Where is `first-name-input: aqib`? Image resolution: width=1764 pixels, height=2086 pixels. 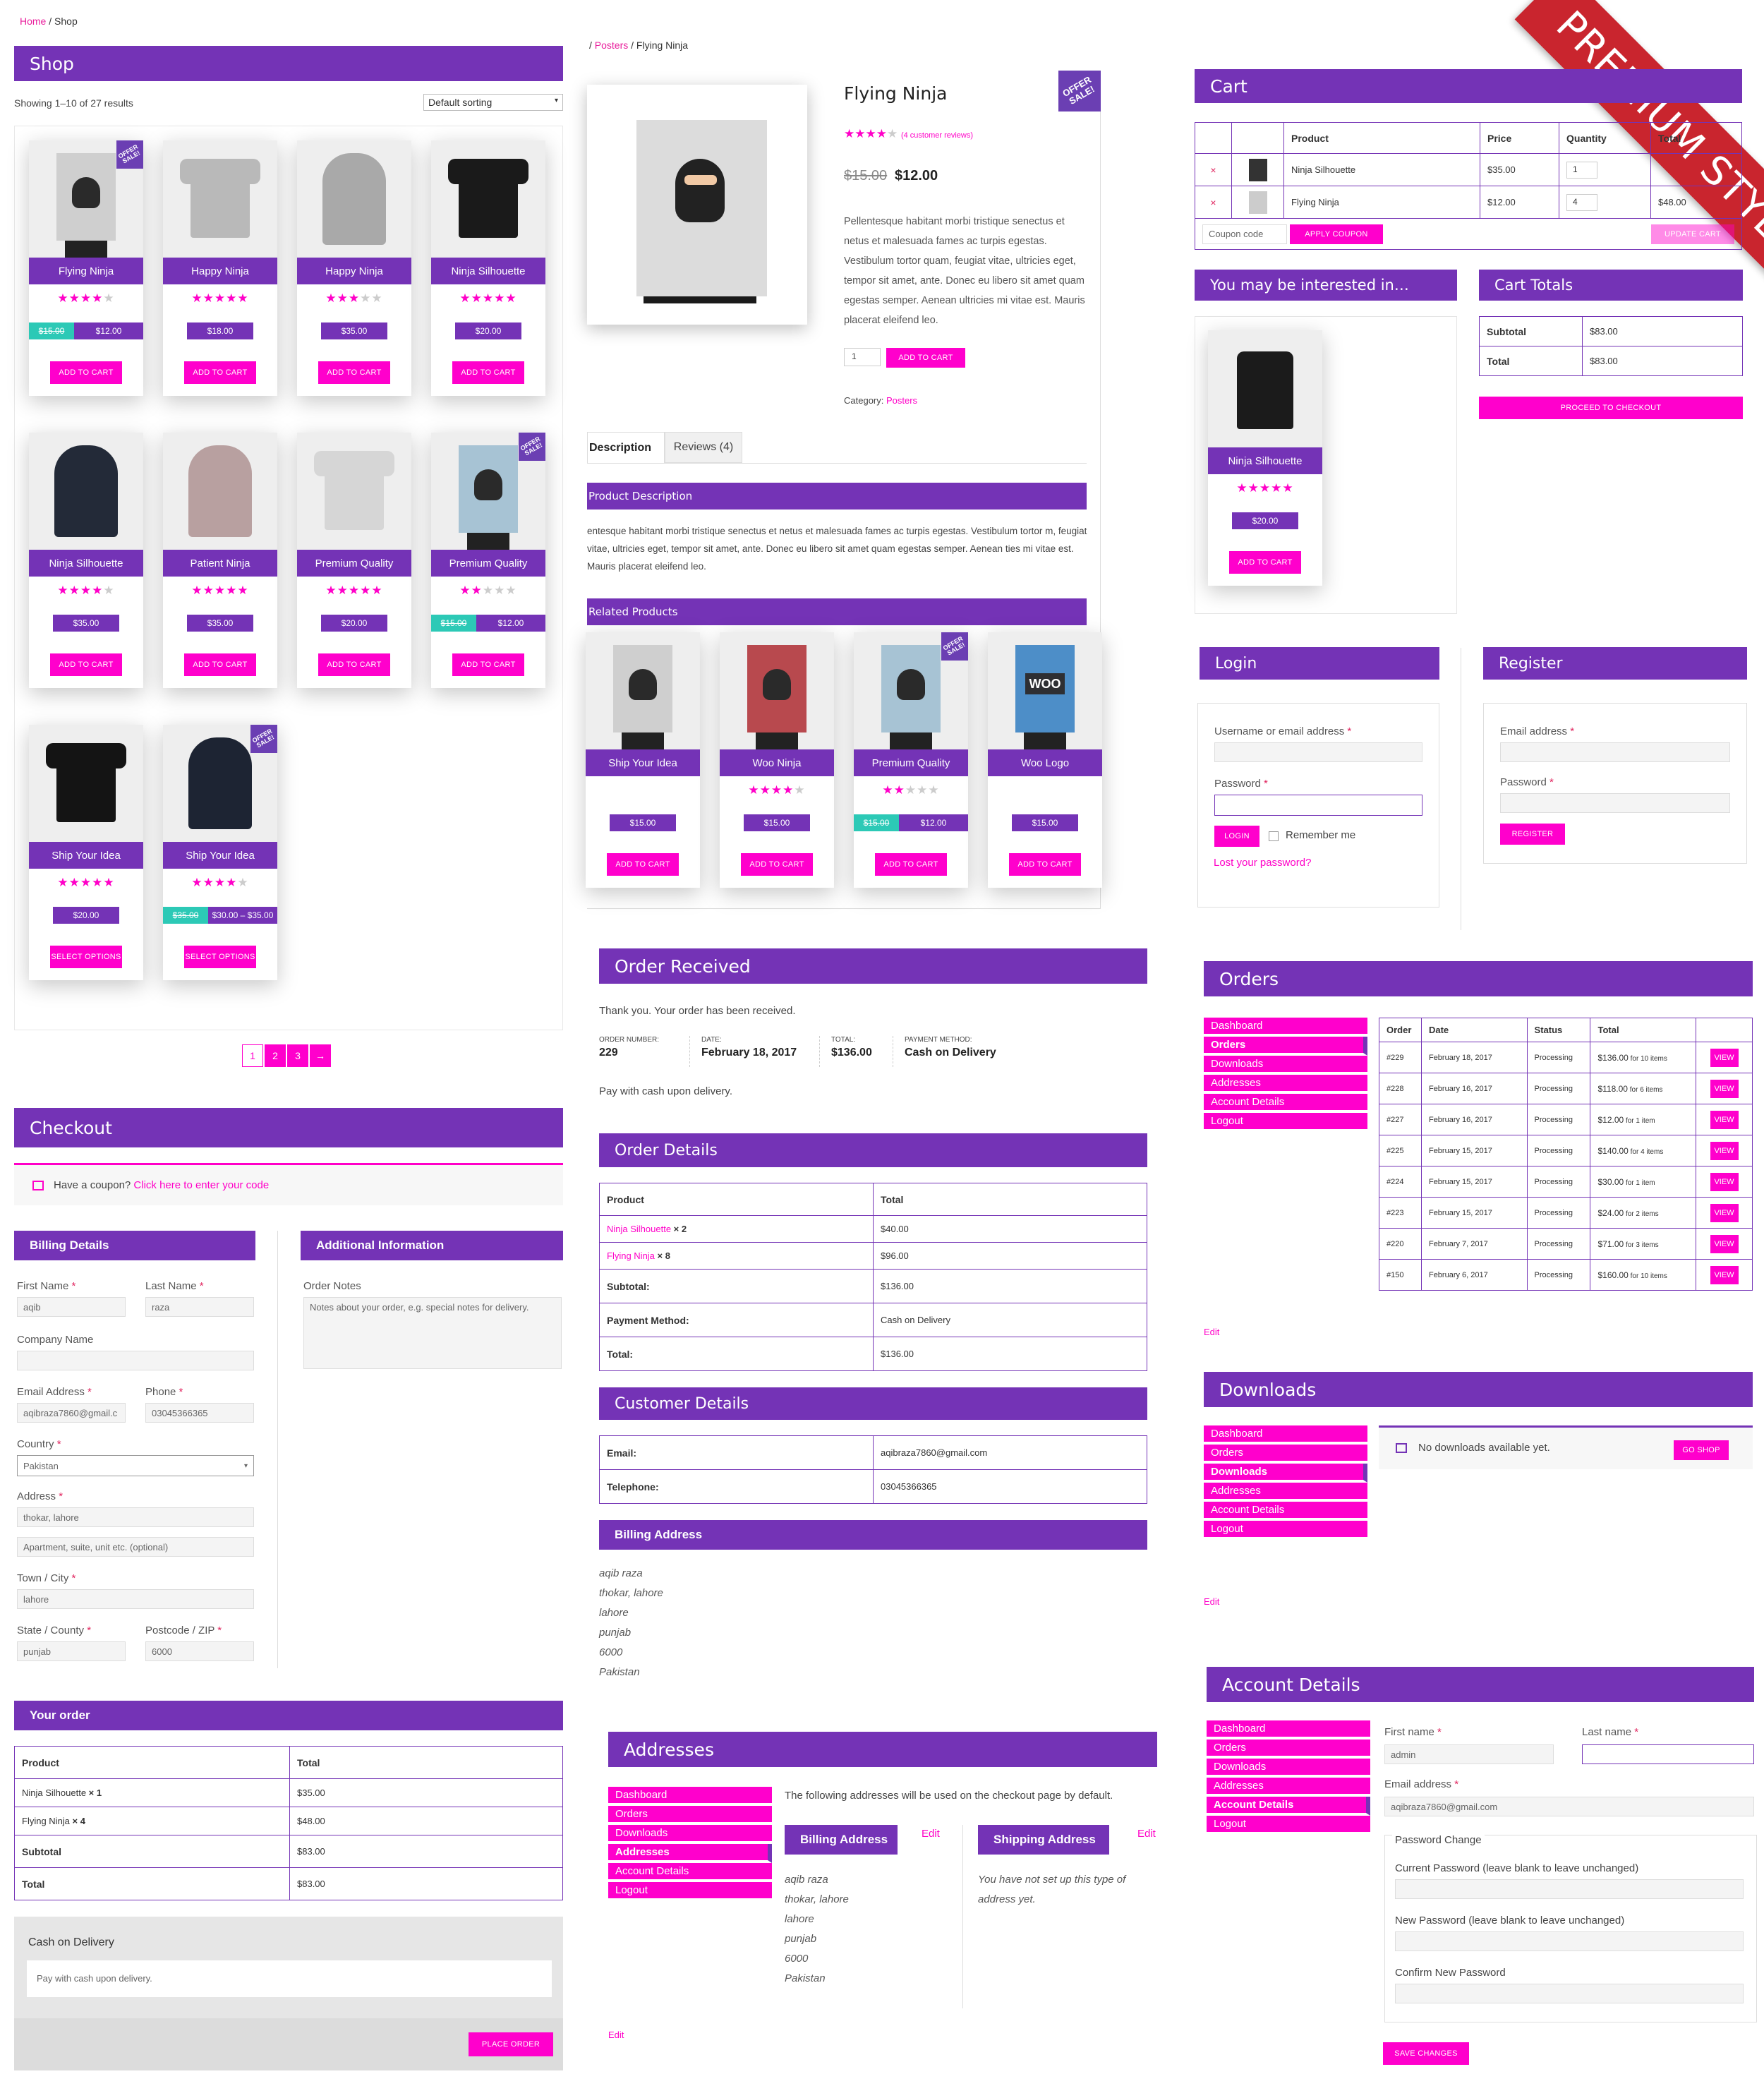 first-name-input: aqib is located at coordinates (71, 1307).